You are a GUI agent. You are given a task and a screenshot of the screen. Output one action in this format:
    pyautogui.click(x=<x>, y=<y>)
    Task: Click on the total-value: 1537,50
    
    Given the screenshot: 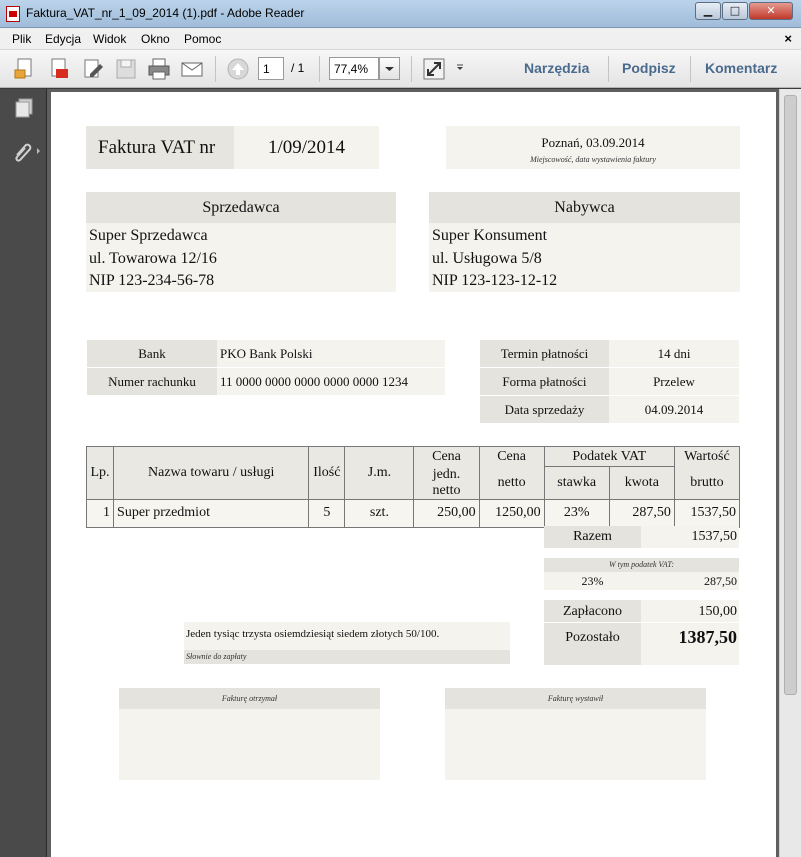 What is the action you would take?
    pyautogui.click(x=714, y=536)
    